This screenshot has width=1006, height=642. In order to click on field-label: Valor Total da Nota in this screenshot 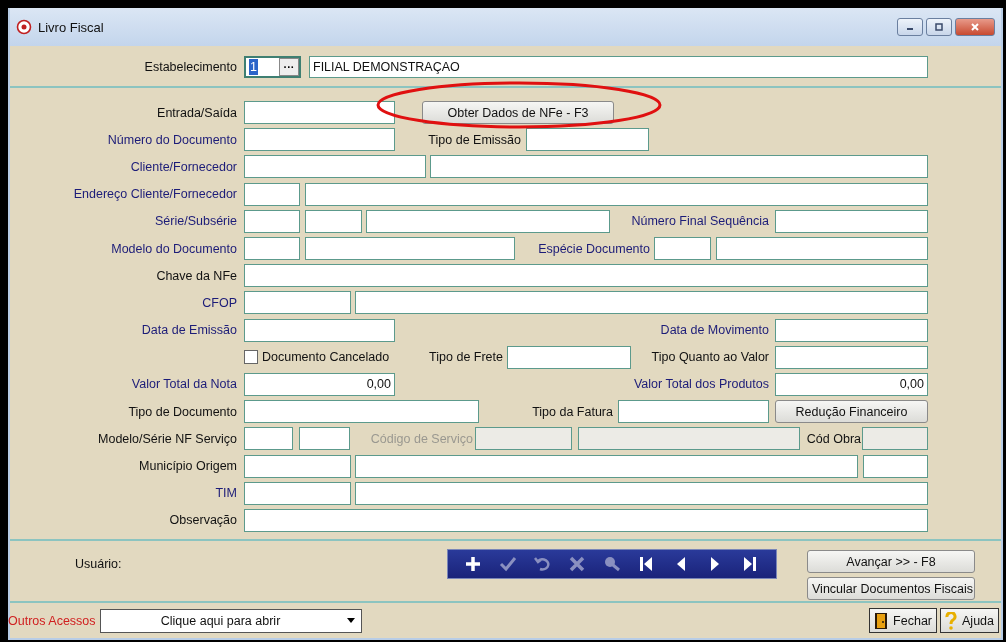, I will do `click(183, 384)`.